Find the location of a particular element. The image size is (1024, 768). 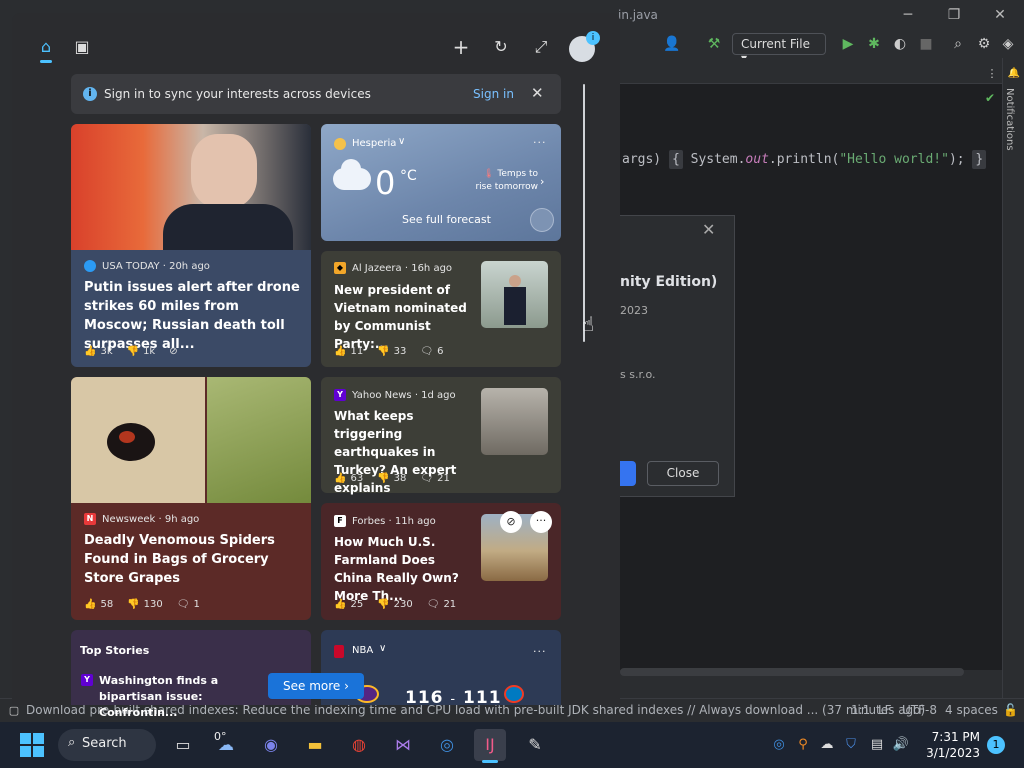

volume-icon: 🔊 is located at coordinates (901, 745).